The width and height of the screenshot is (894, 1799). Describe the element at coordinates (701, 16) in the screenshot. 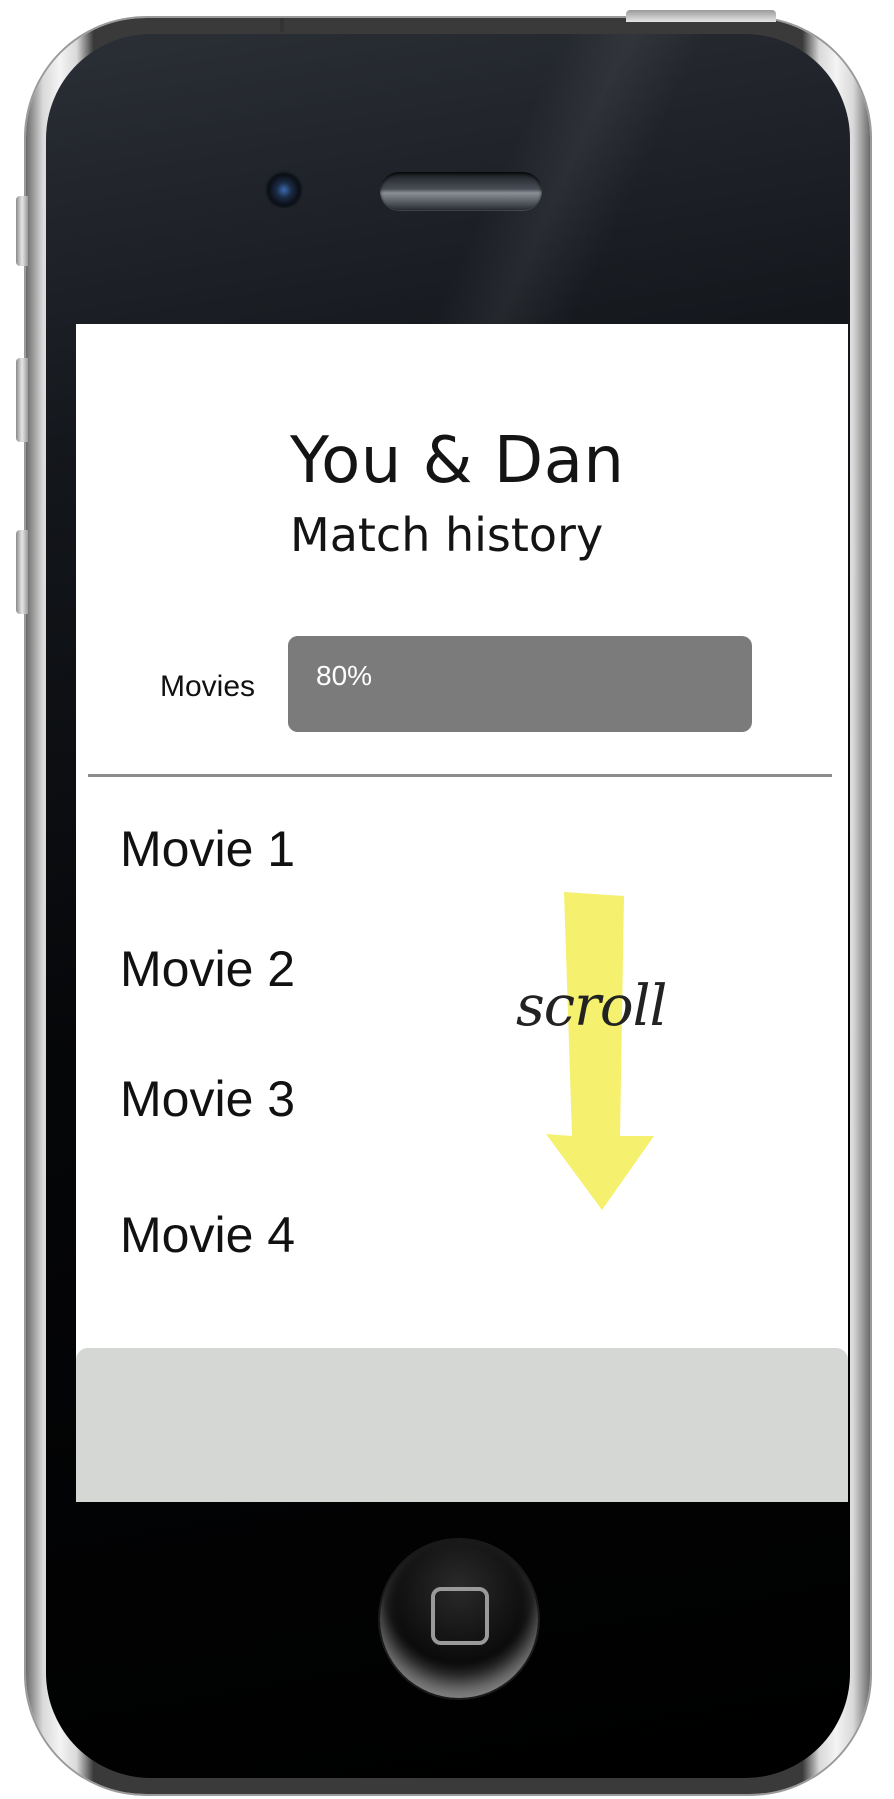

I see `power-button` at that location.